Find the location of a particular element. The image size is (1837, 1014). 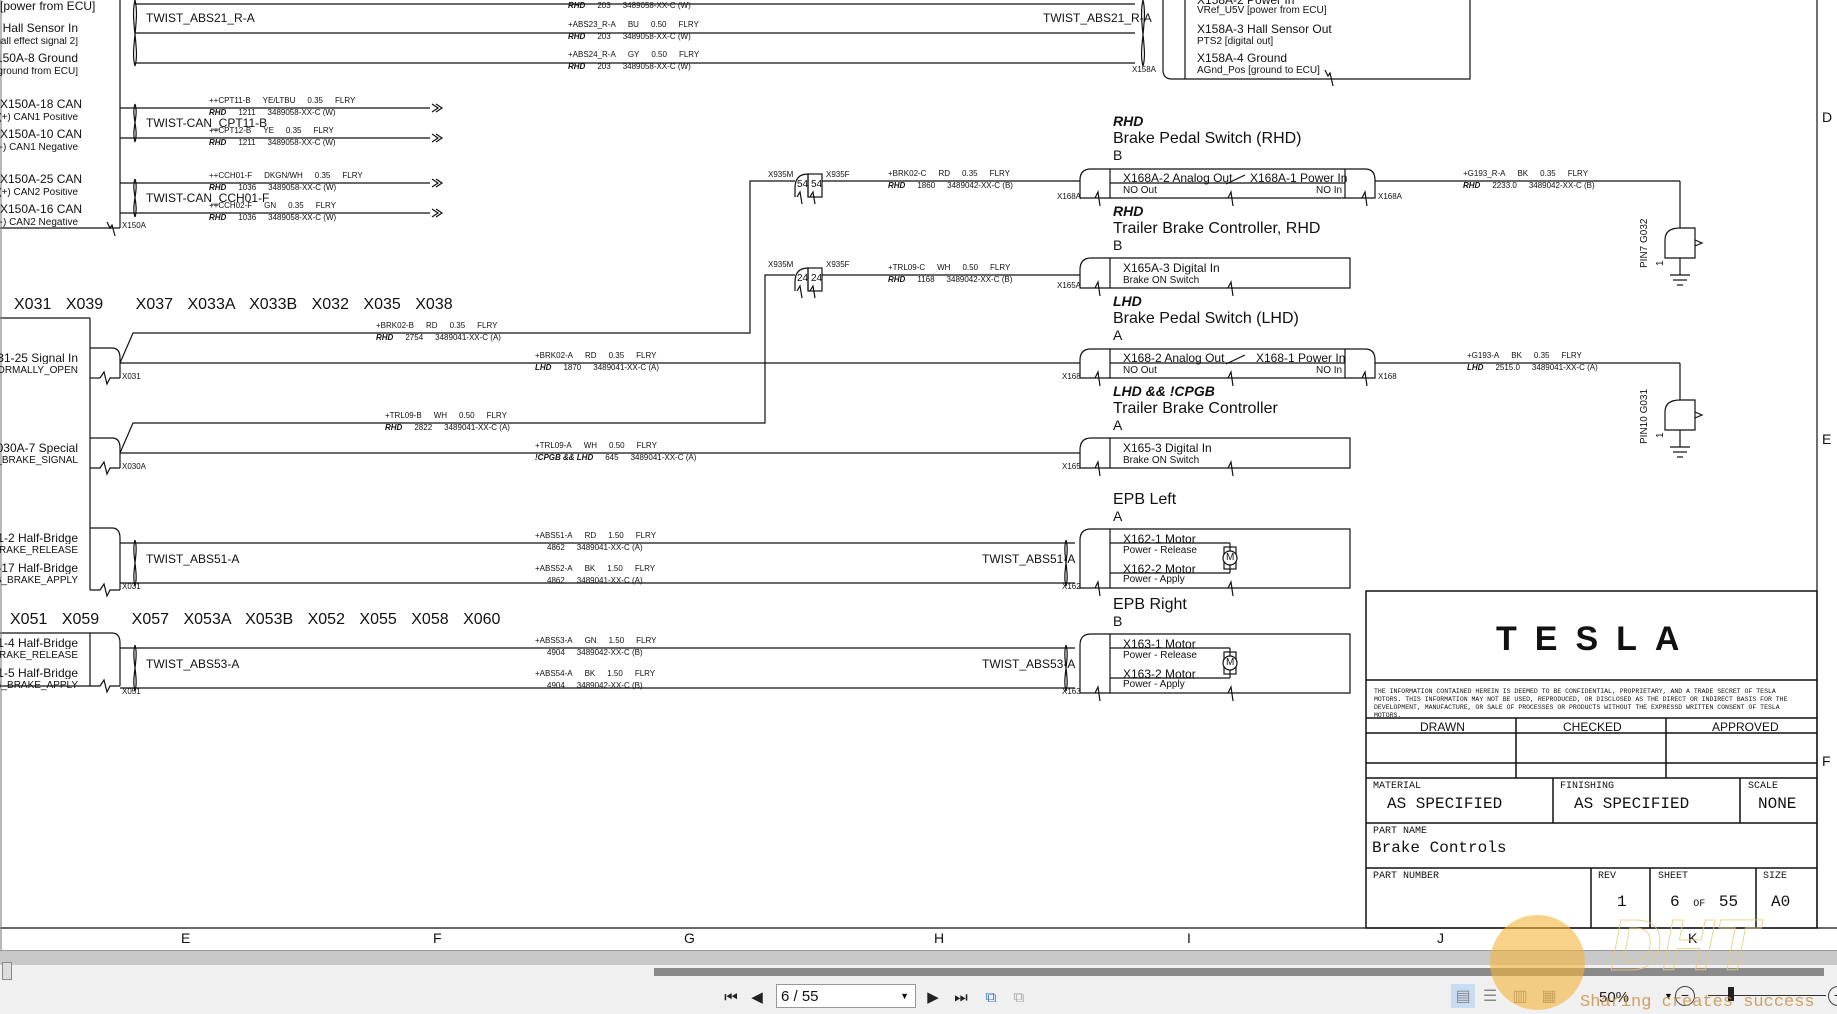

wire-color: WH is located at coordinates (944, 267).